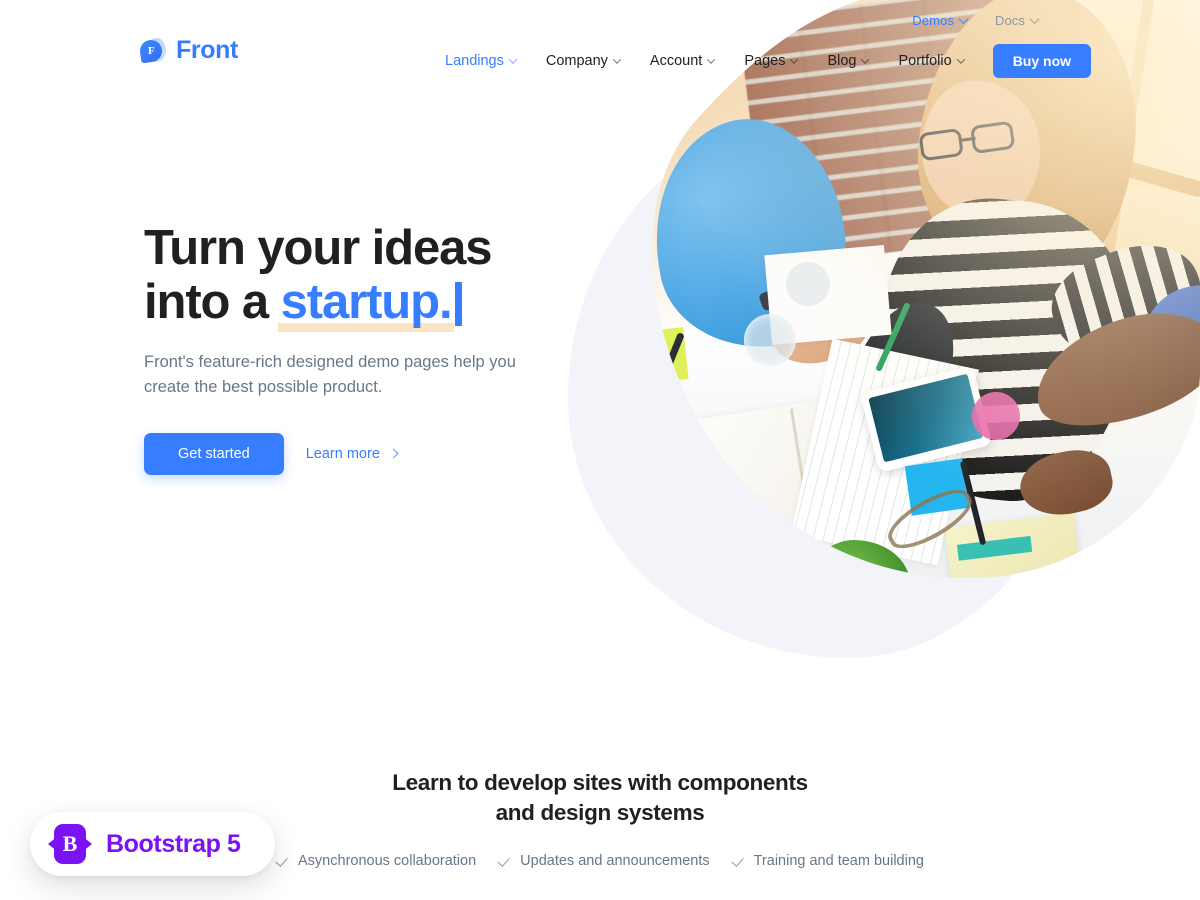 This screenshot has height=900, width=1200. Describe the element at coordinates (207, 50) in the screenshot. I see `brand-name: Front` at that location.